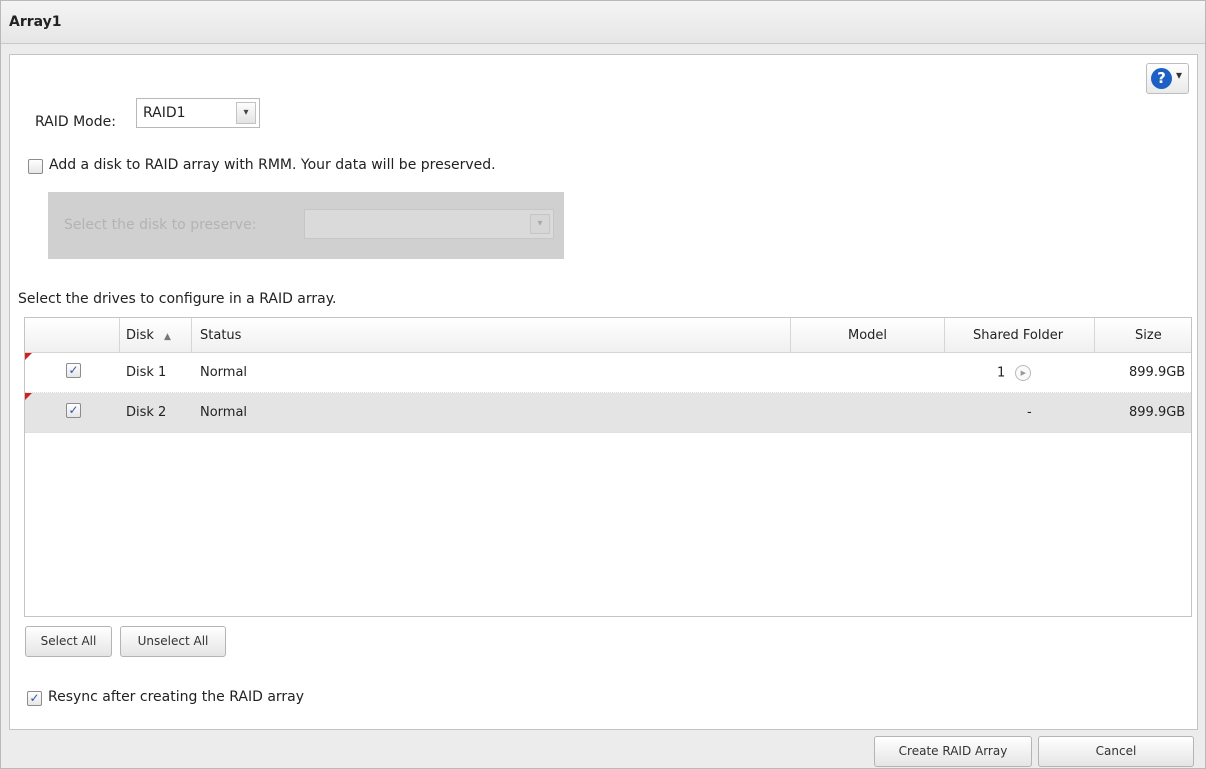 This screenshot has height=769, width=1206. I want to click on preserve-disk-panel: Select the disk to preserve: ▾, so click(306, 225).